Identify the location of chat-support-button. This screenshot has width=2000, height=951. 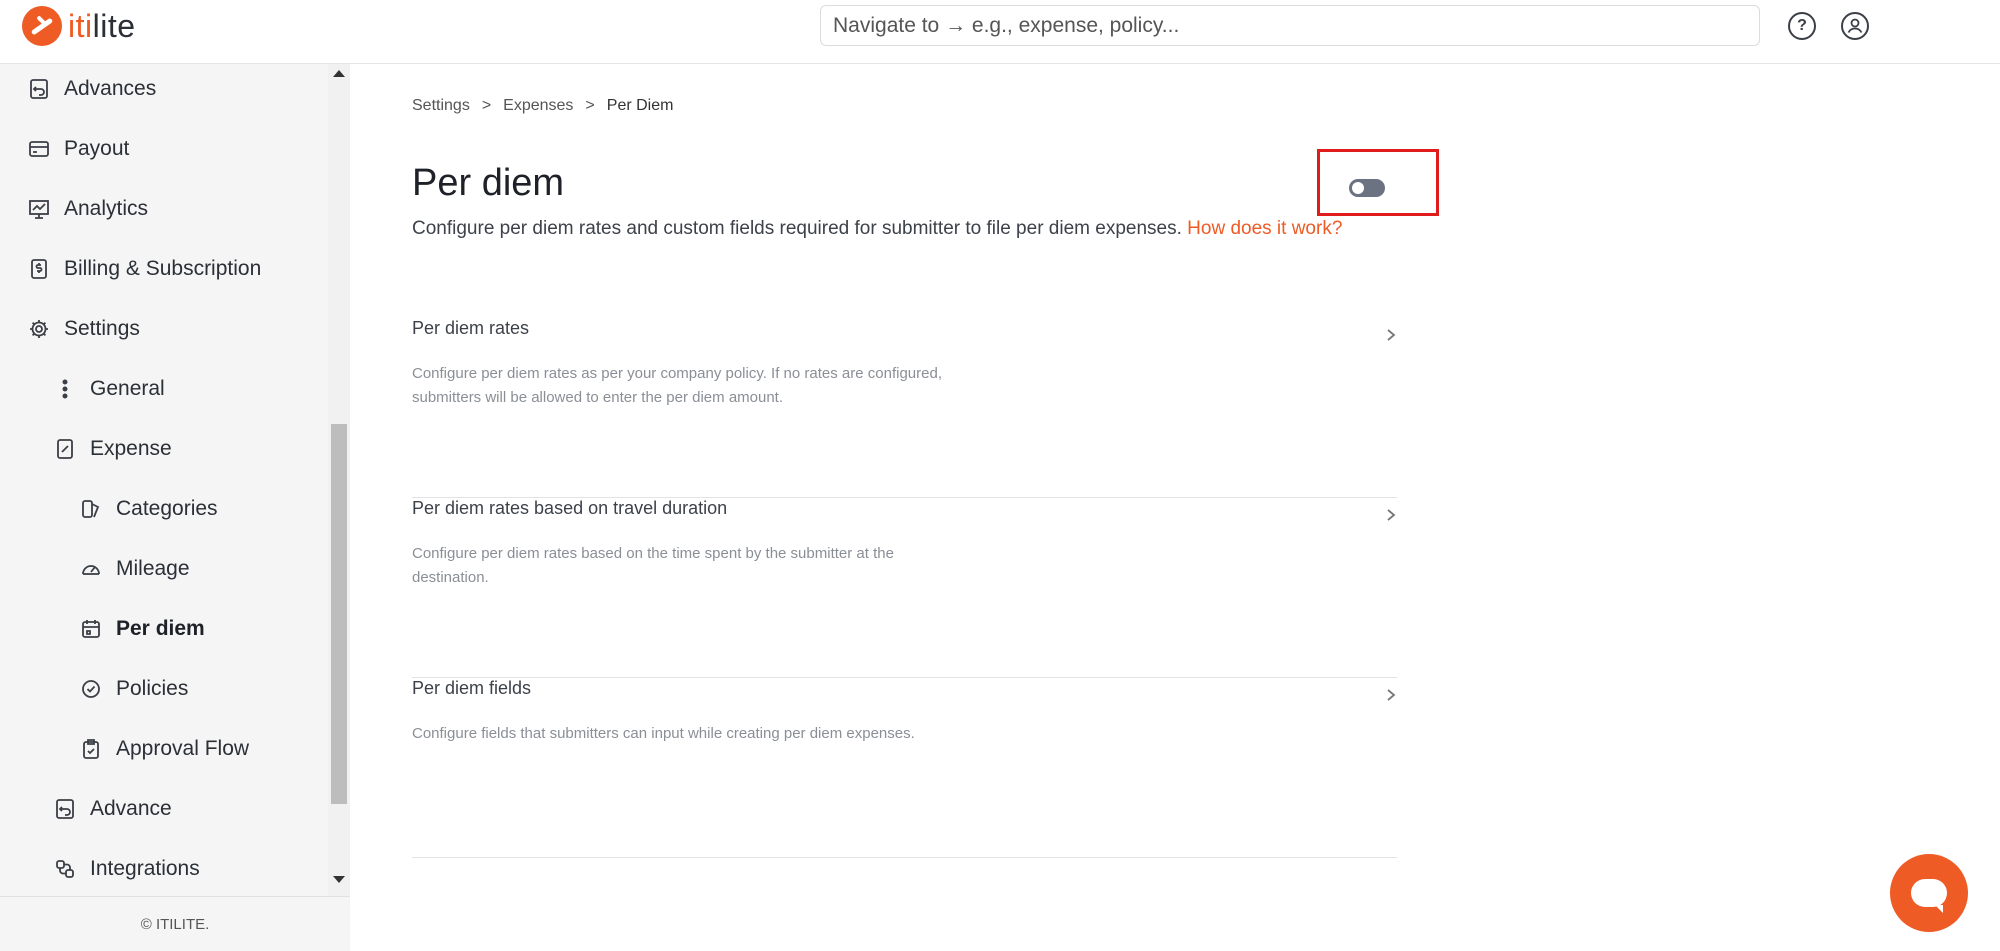
(1929, 893).